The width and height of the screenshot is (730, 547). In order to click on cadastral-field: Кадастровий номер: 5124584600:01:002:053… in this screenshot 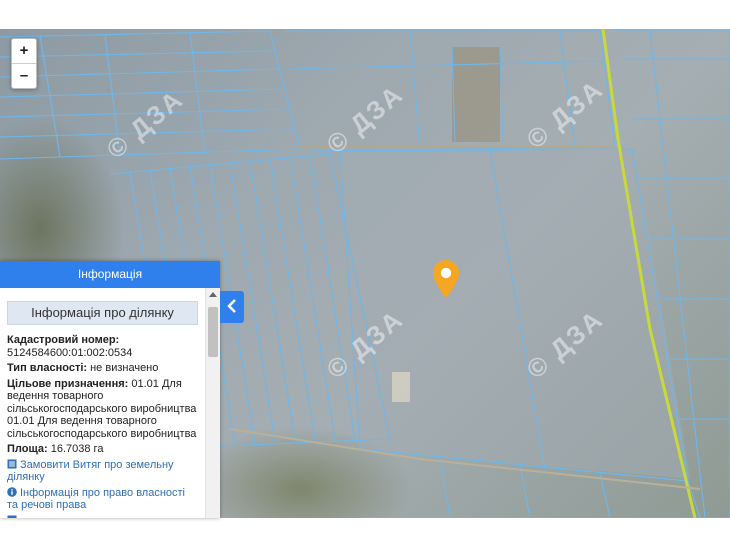, I will do `click(102, 346)`.